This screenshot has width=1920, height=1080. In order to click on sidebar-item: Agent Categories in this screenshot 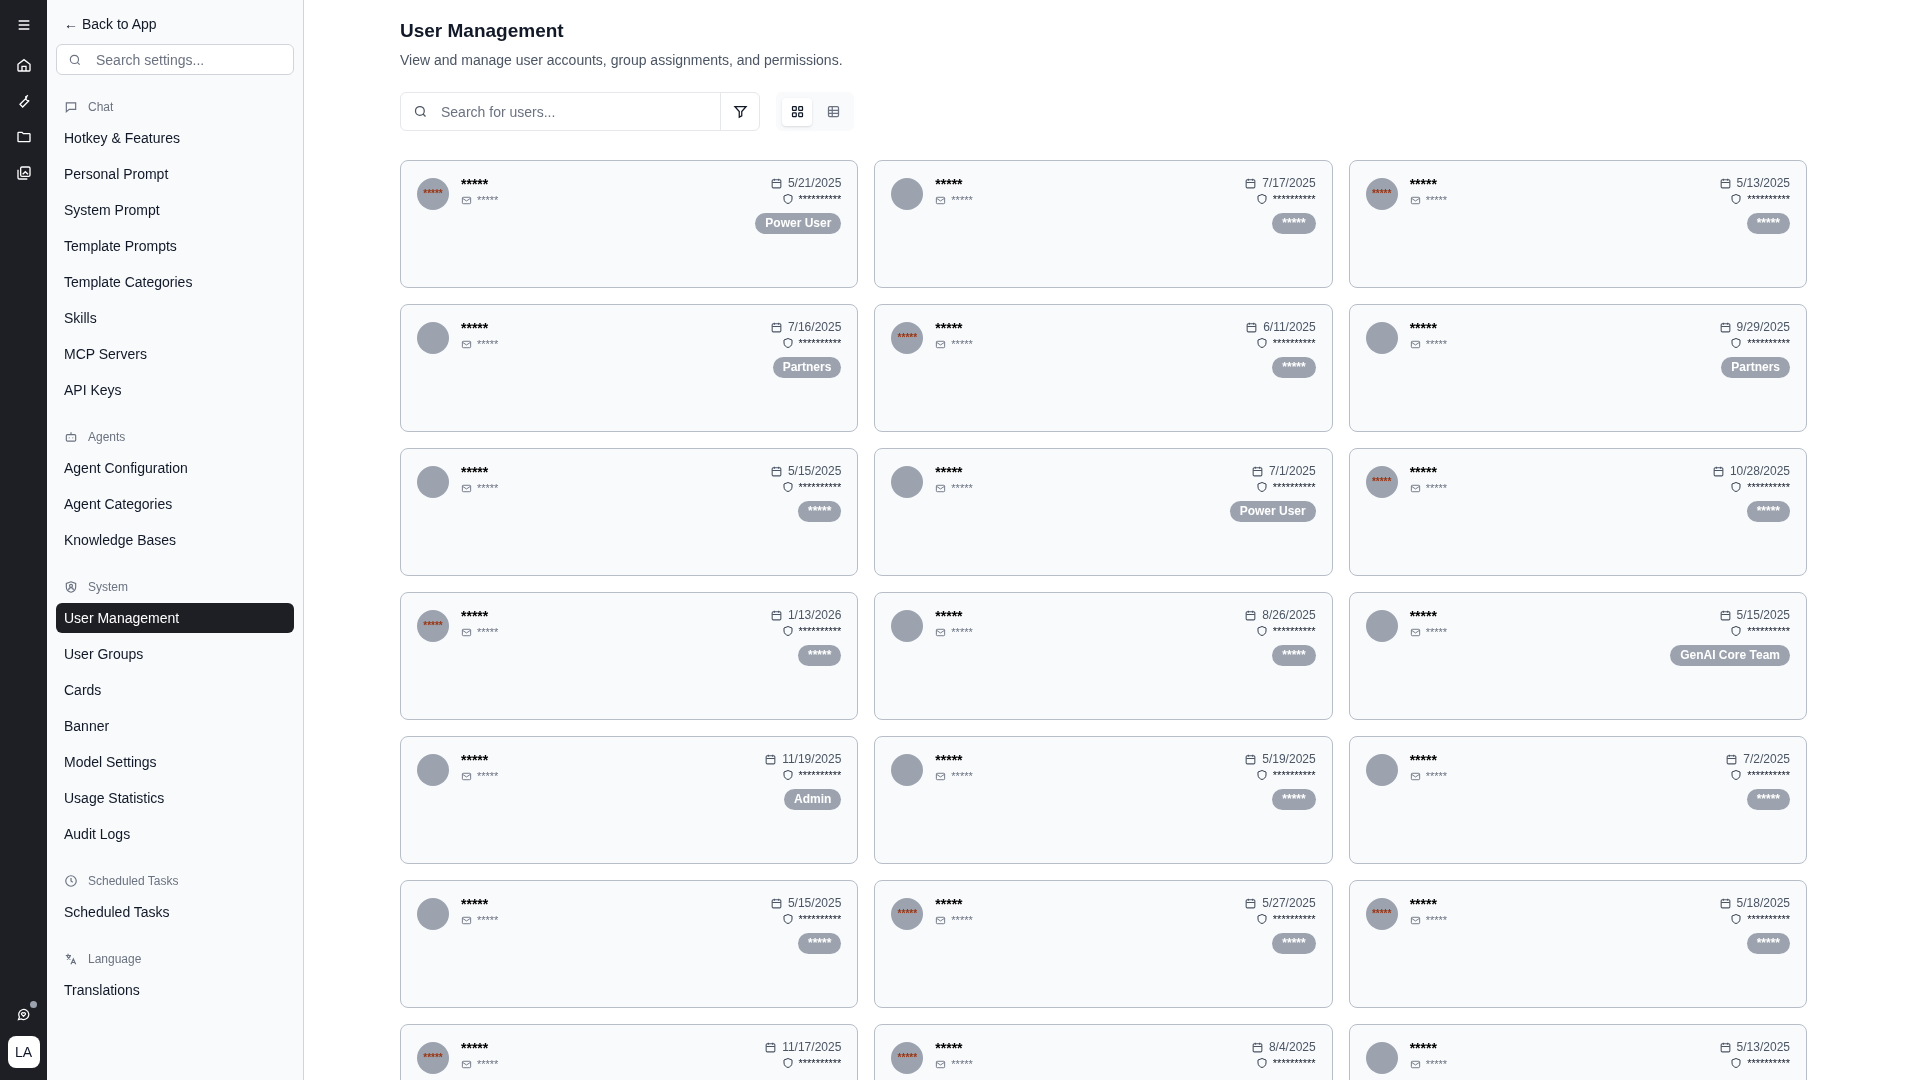, I will do `click(175, 504)`.